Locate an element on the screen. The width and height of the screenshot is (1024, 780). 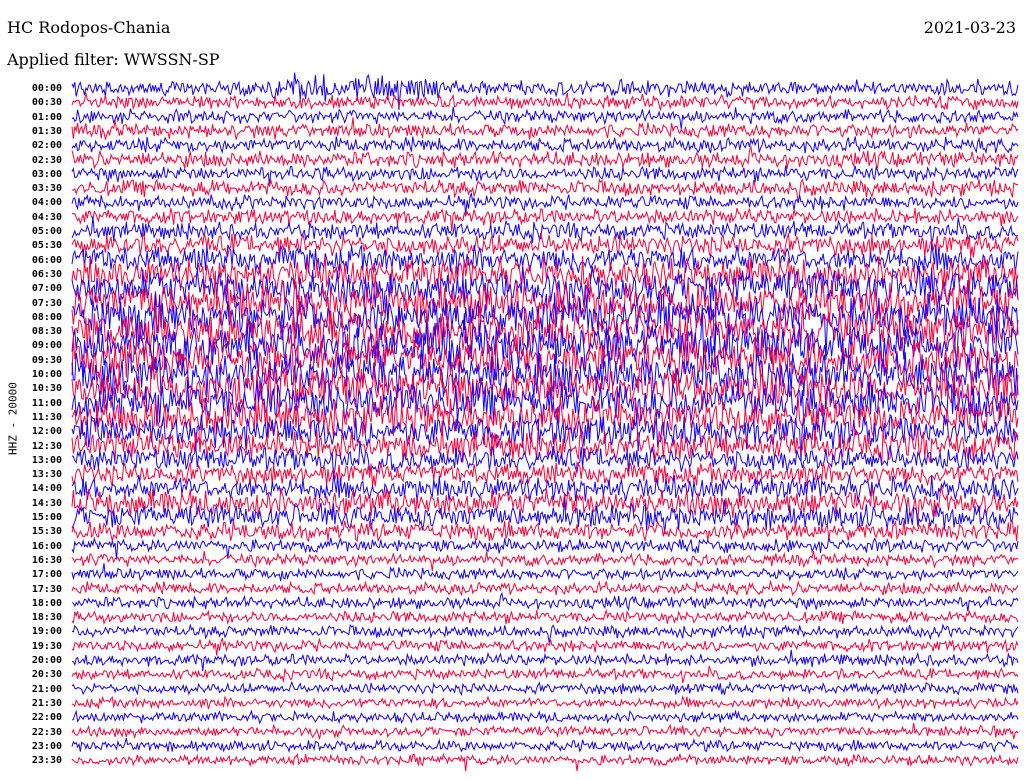
hour-tick-label: 08:30 is located at coordinates (46, 332).